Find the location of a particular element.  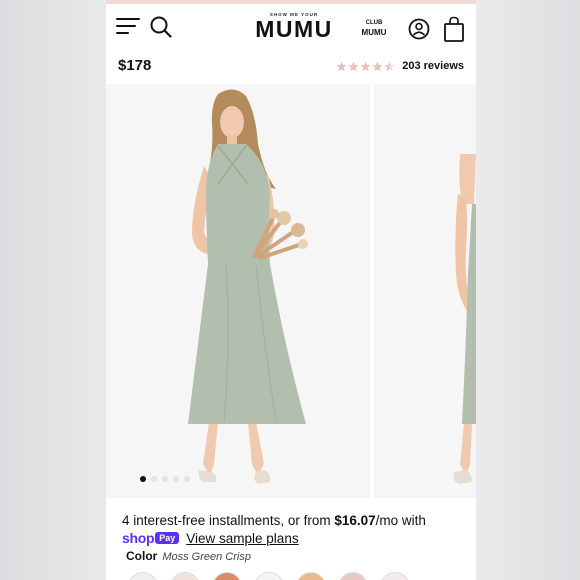

shop-pay-logo: shop is located at coordinates (138, 538).